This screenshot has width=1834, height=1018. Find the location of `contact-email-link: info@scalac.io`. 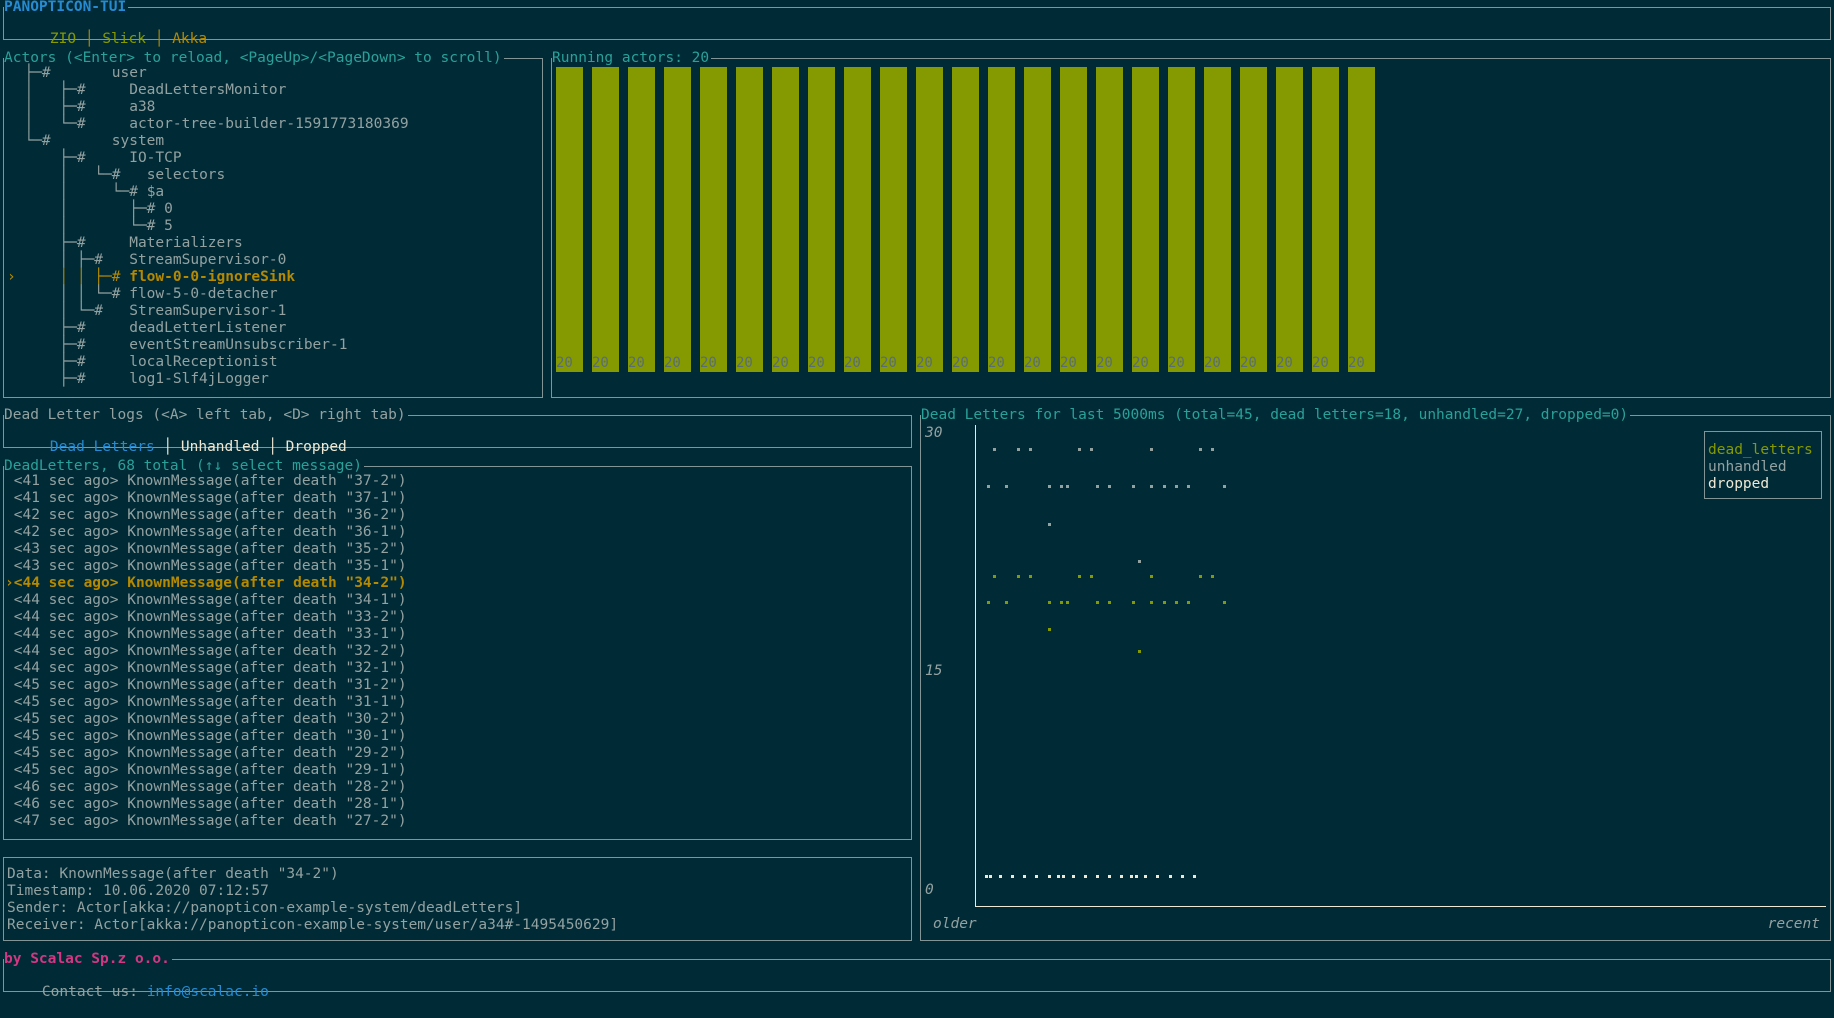

contact-email-link: info@scalac.io is located at coordinates (208, 992).